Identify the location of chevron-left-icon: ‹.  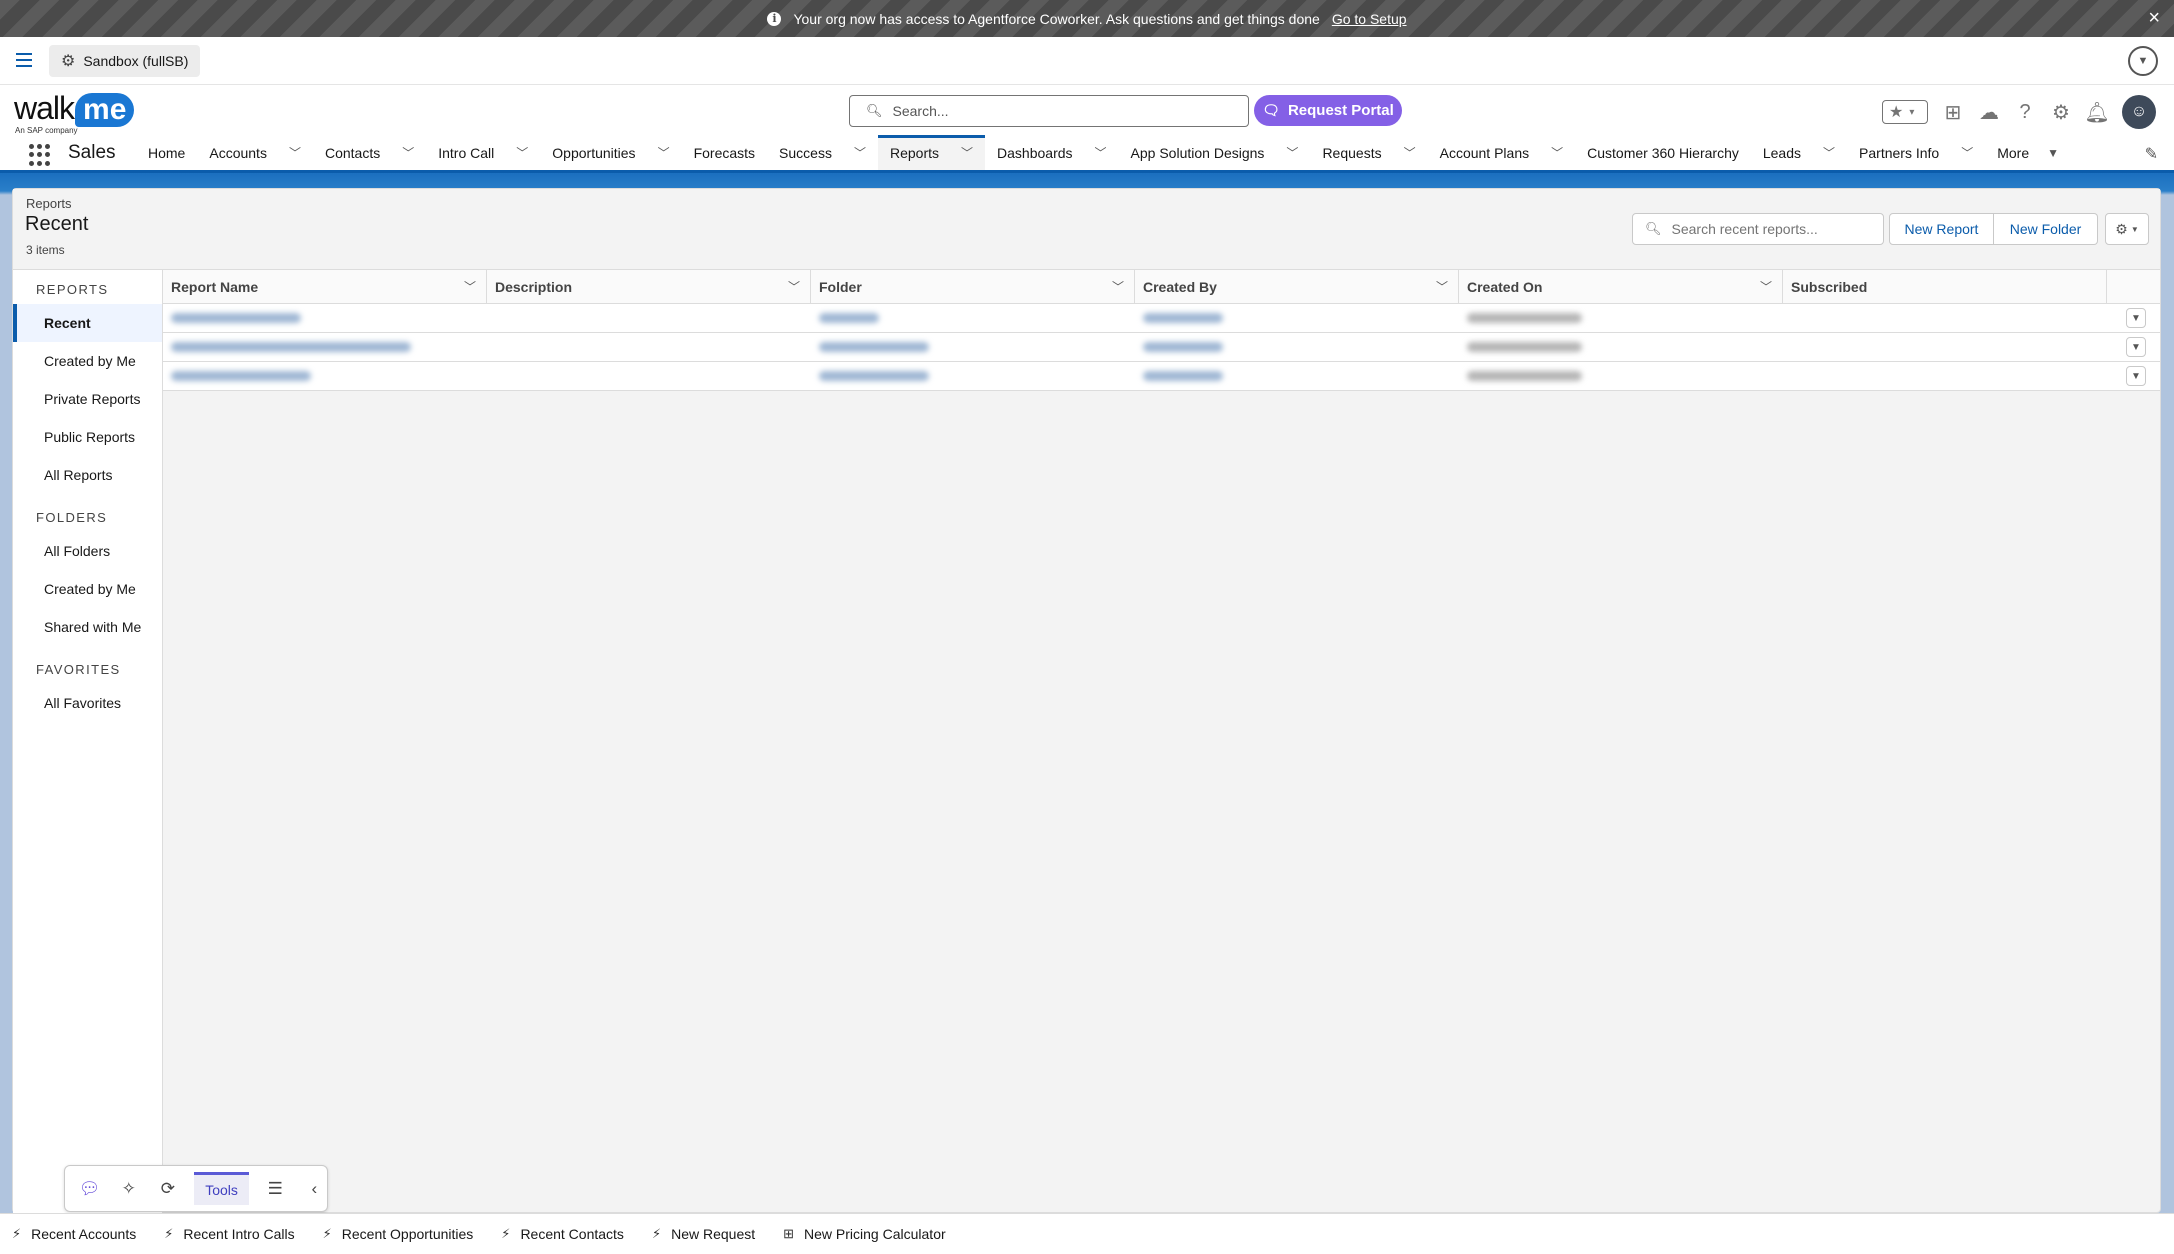
(314, 1189).